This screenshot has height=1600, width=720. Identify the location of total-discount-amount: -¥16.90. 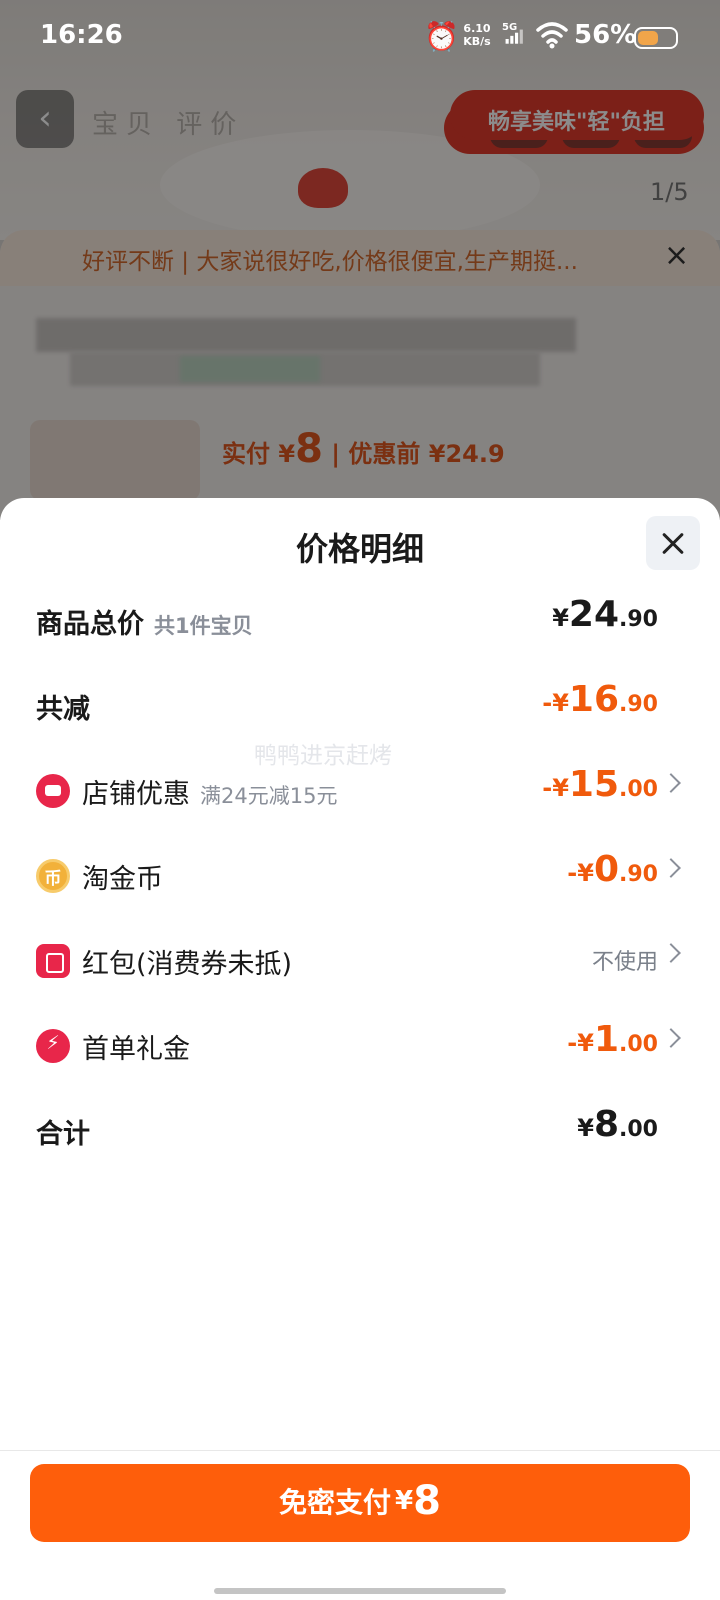
(600, 699).